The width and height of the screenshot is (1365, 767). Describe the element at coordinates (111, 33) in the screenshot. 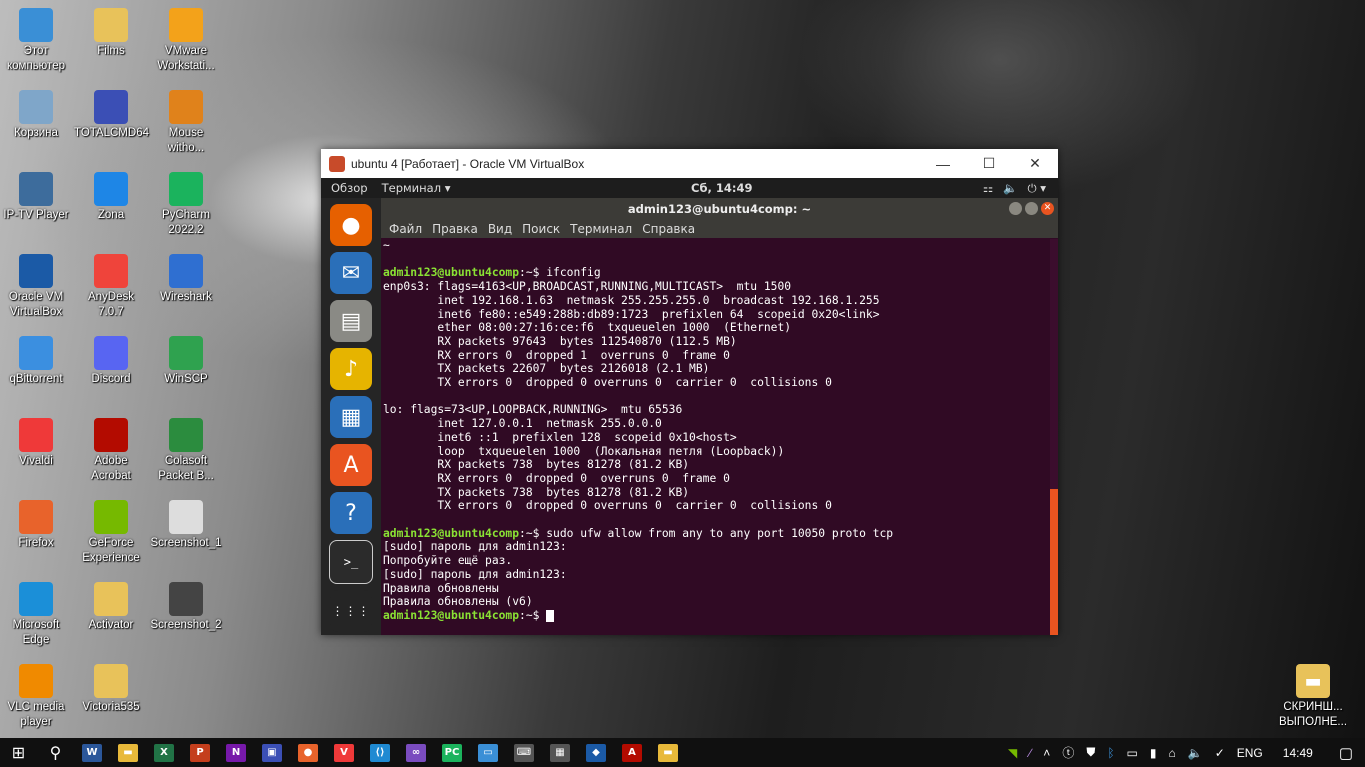

I see `desktop-icon: Films` at that location.